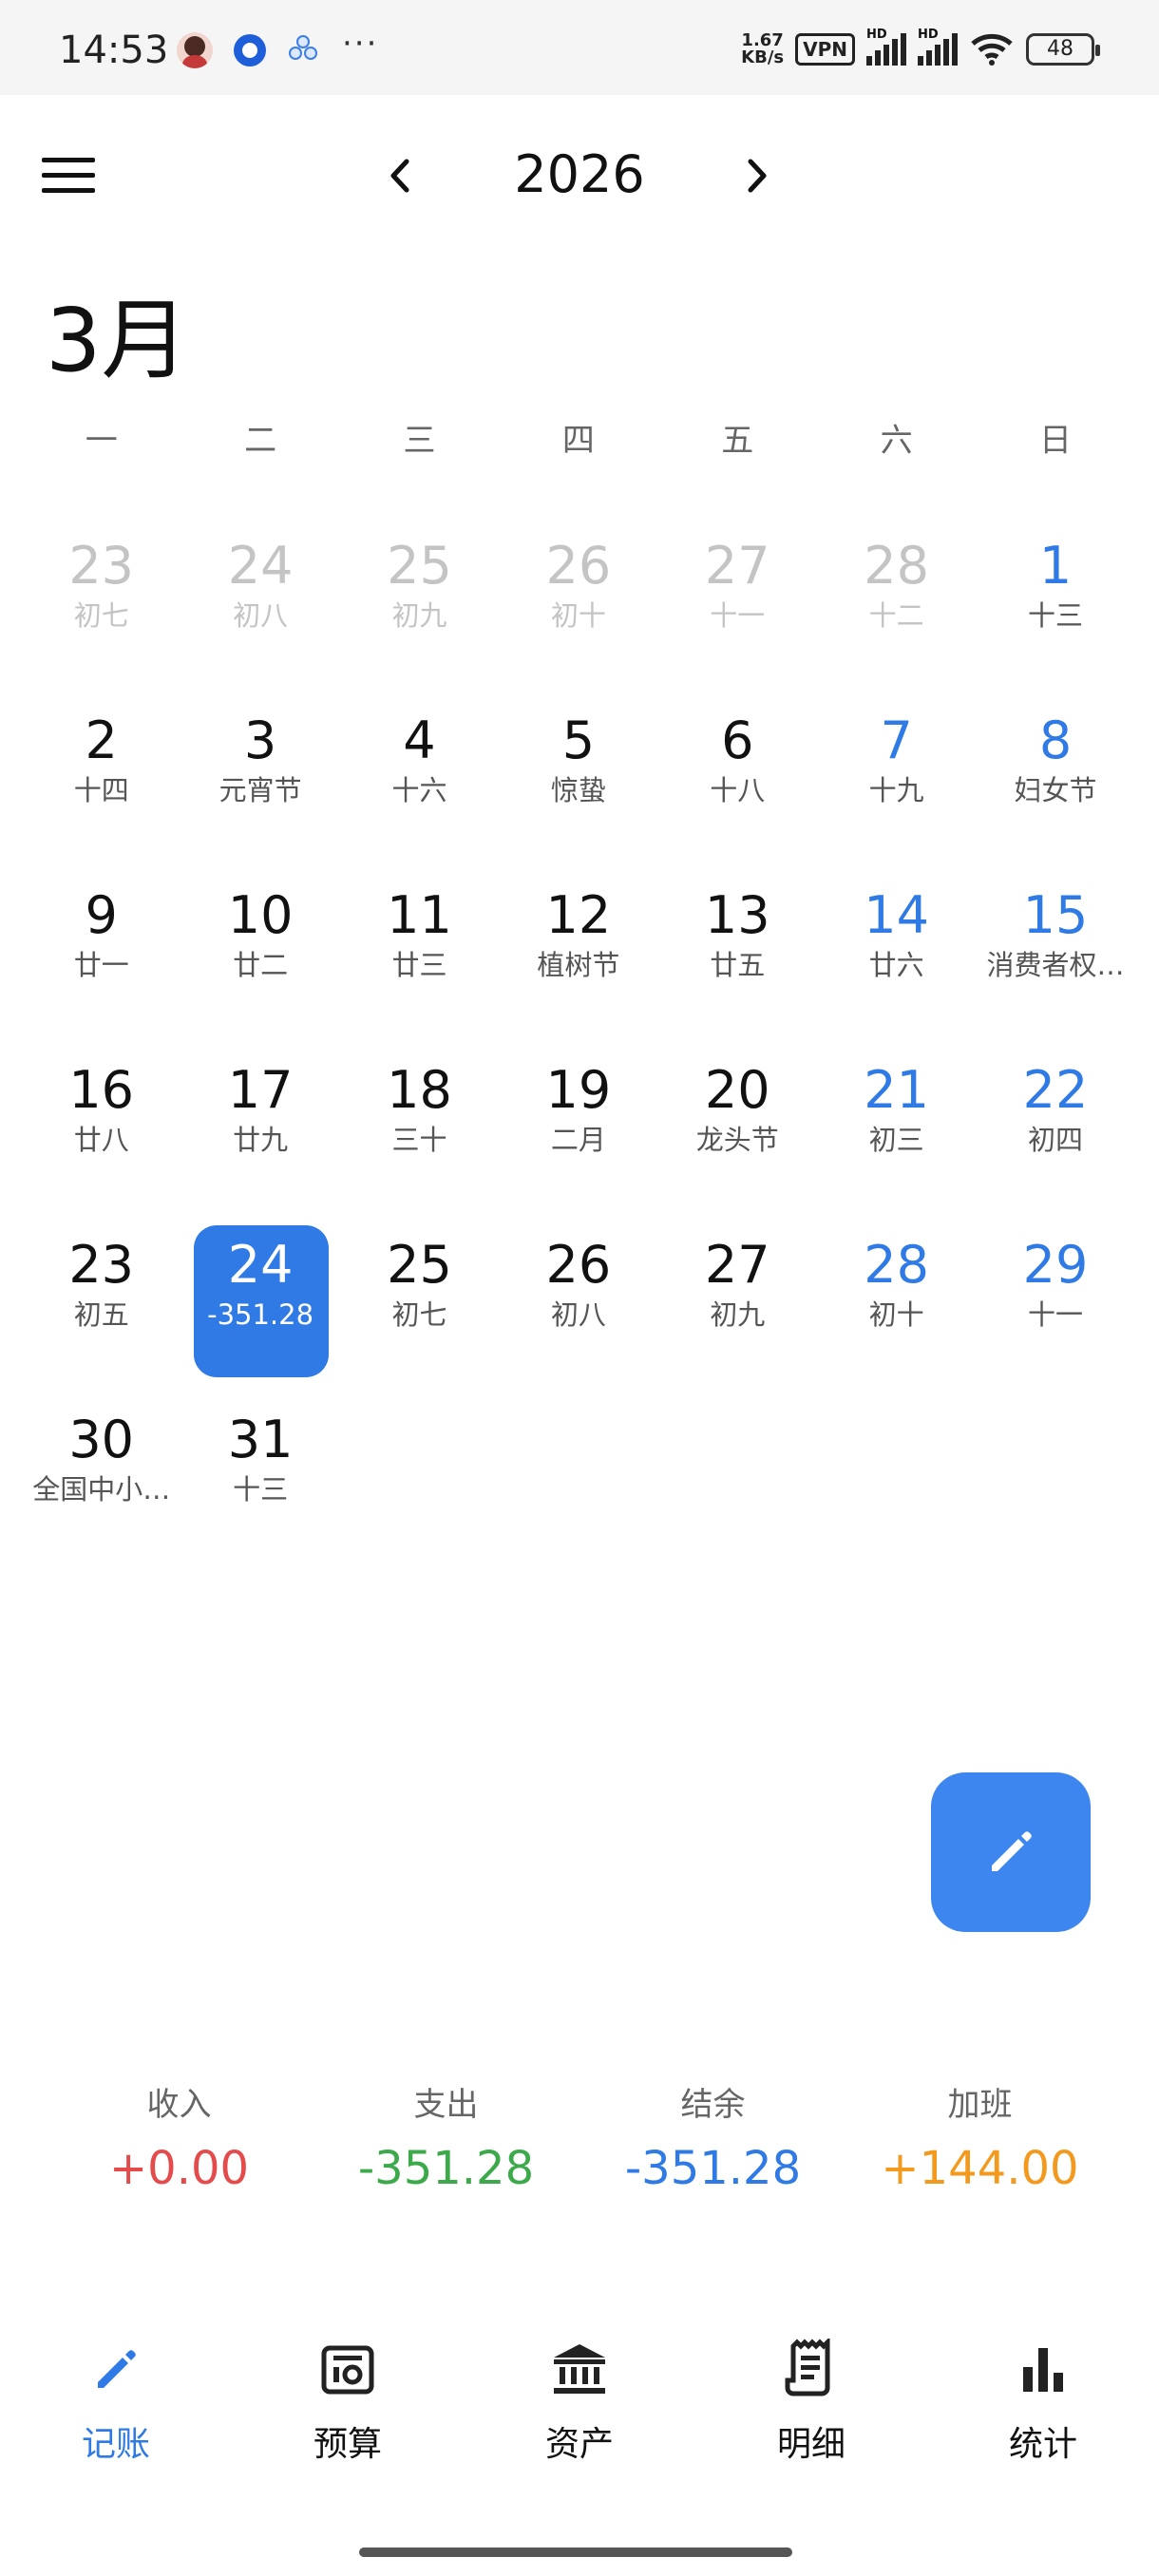 The image size is (1159, 2576). Describe the element at coordinates (896, 946) in the screenshot. I see `calendar-day: 14 廿六` at that location.